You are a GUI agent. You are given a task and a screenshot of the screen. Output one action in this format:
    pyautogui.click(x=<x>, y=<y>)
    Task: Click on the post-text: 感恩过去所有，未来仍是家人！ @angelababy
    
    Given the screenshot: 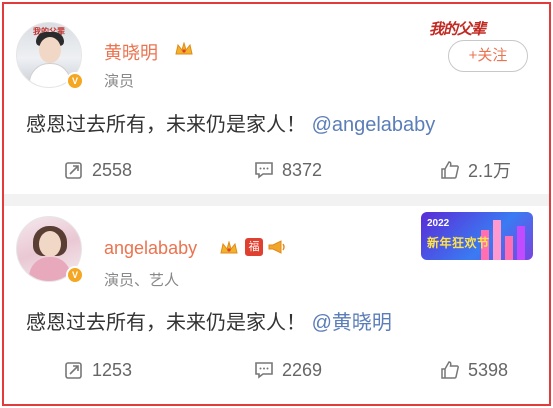 What is the action you would take?
    pyautogui.click(x=230, y=122)
    